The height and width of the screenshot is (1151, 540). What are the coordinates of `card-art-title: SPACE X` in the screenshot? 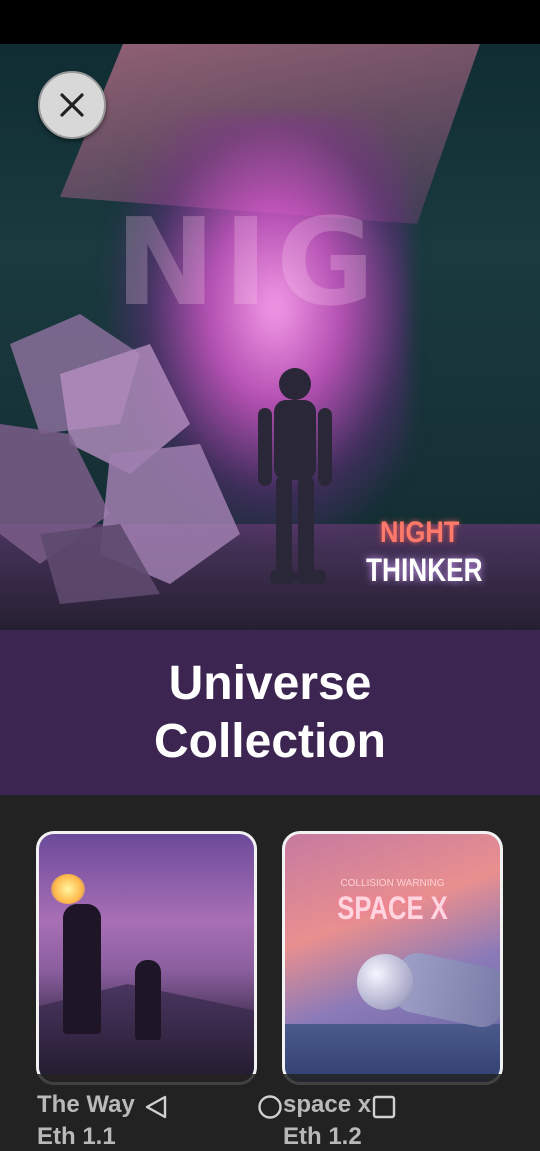 It's located at (392, 908).